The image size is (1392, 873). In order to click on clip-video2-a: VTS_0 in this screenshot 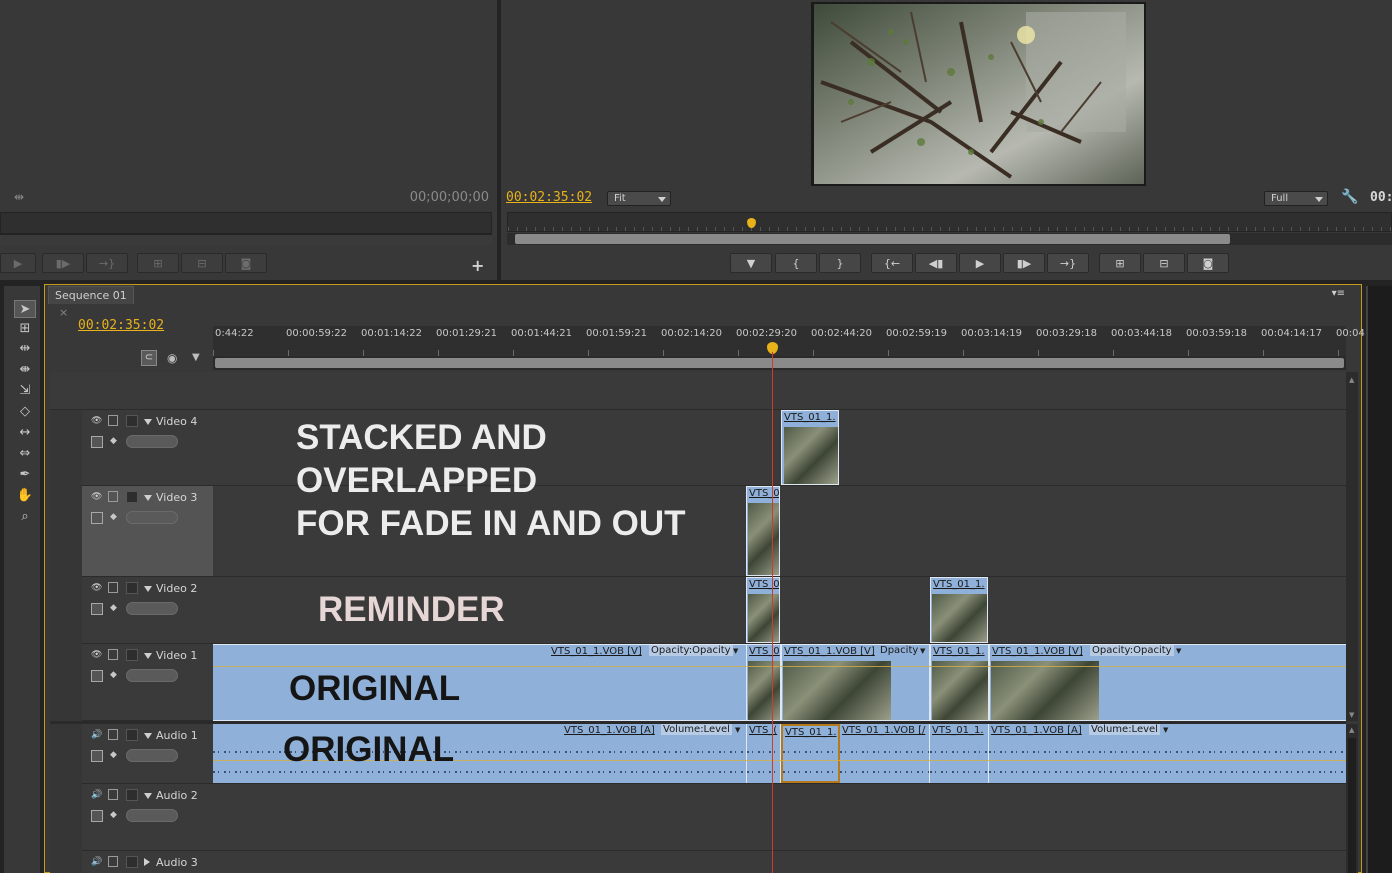, I will do `click(763, 610)`.